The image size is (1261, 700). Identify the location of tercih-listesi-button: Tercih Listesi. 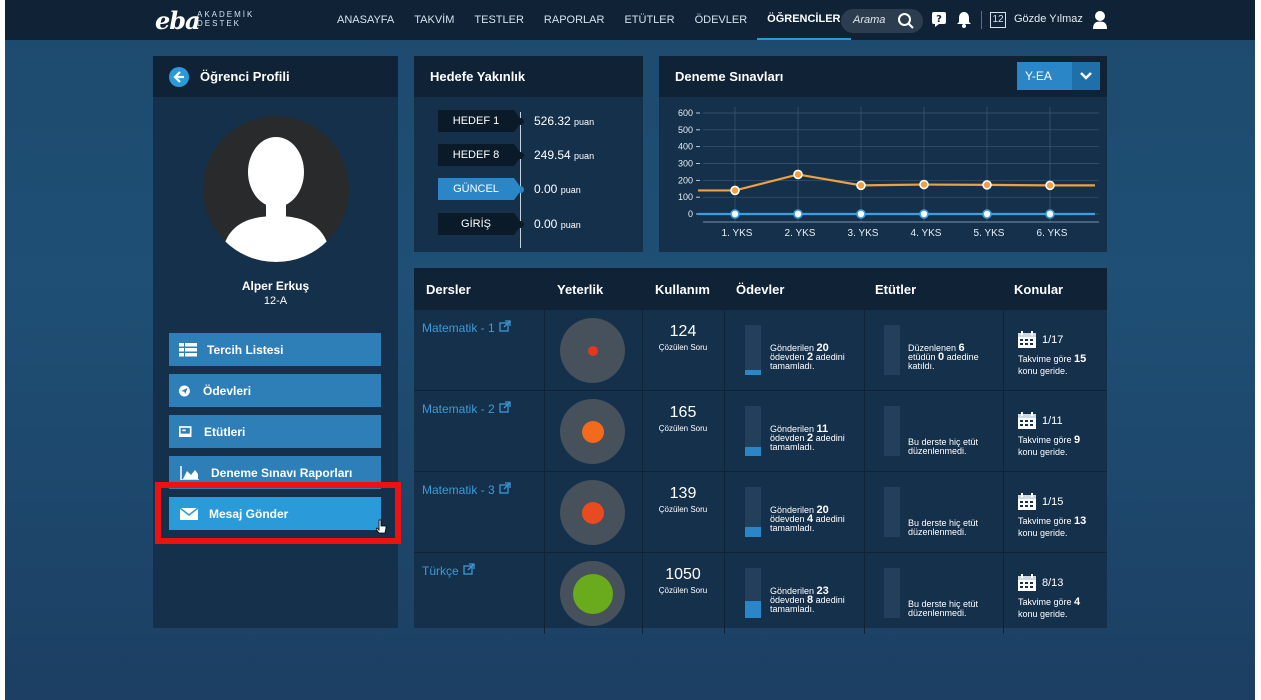
(275, 349).